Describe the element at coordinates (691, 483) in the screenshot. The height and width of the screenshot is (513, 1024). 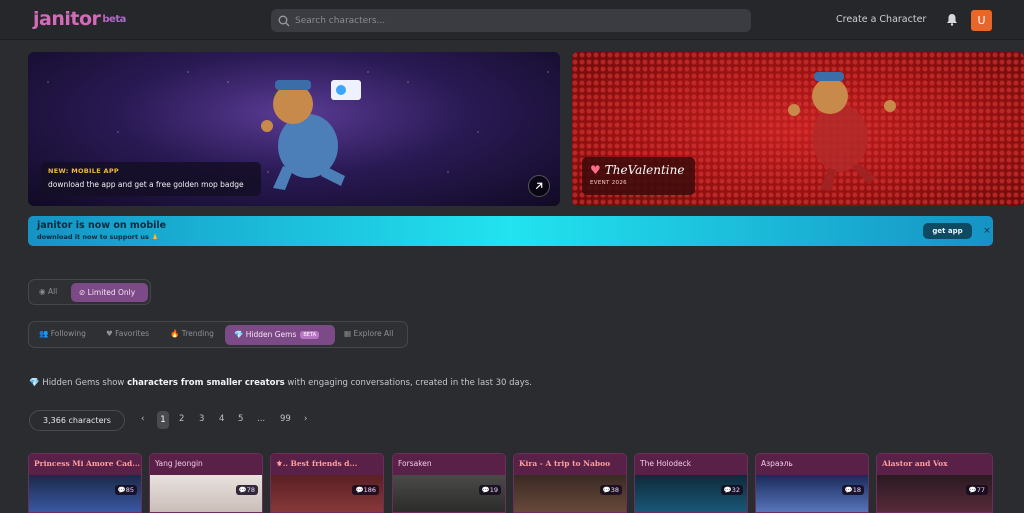
I see `character-card: The Holodeck 💬32` at that location.